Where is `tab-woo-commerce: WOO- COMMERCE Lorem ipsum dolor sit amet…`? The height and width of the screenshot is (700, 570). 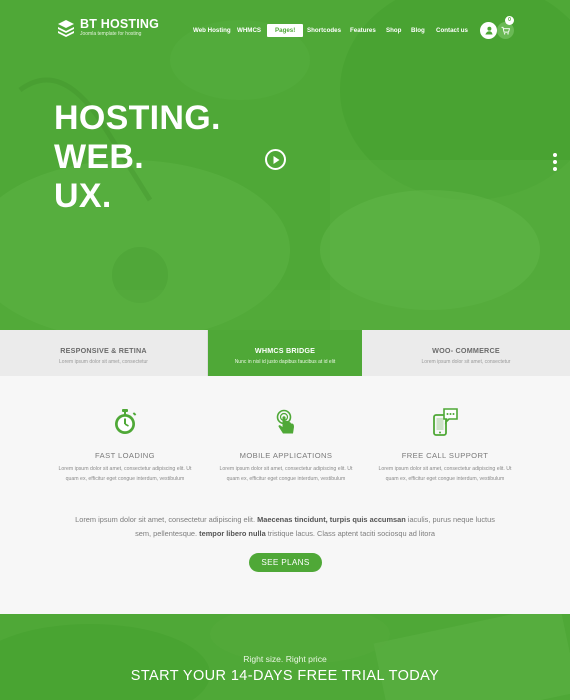
tab-woo-commerce: WOO- COMMERCE Lorem ipsum dolor sit amet… is located at coordinates (466, 353).